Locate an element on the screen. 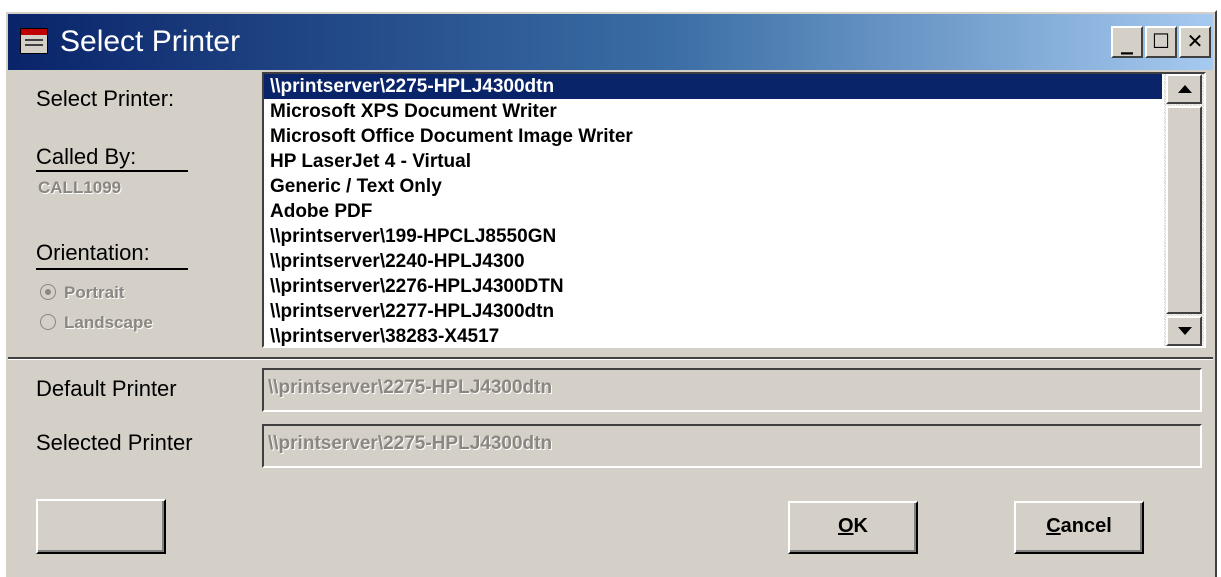  list-item: \\printserver\38283-X4517 is located at coordinates (713, 335).